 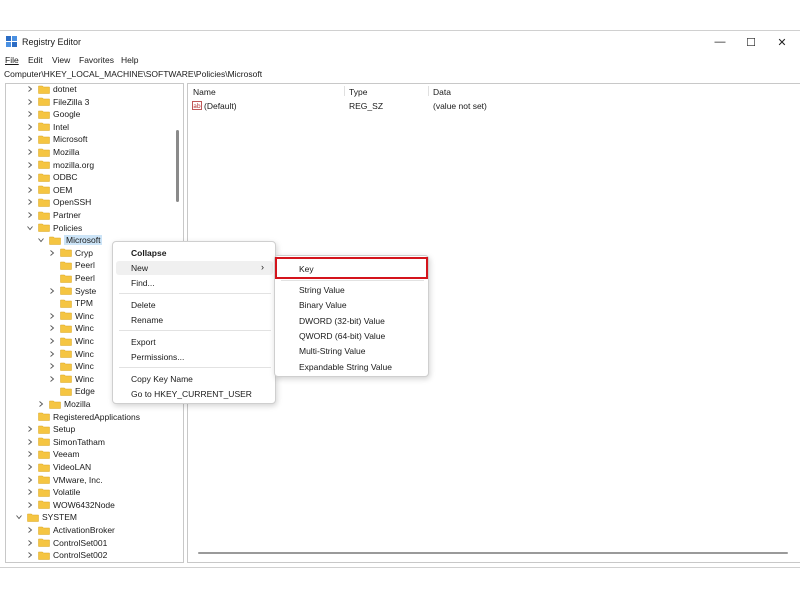 What do you see at coordinates (148, 253) in the screenshot?
I see `ctx-collapse: Collapse` at bounding box center [148, 253].